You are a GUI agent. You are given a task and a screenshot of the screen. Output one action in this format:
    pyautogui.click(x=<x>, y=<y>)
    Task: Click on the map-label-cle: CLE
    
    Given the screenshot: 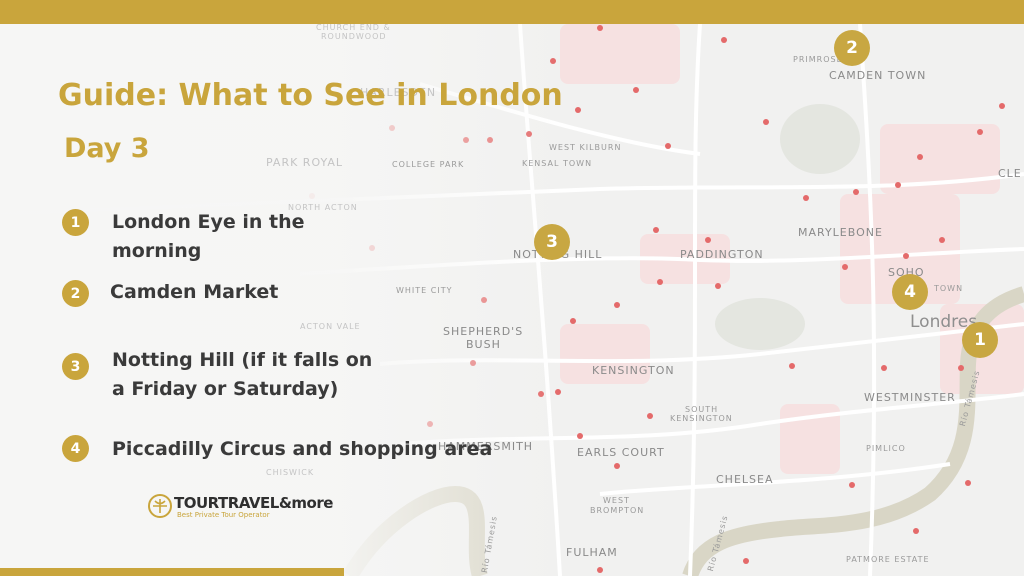 What is the action you would take?
    pyautogui.click(x=1010, y=173)
    